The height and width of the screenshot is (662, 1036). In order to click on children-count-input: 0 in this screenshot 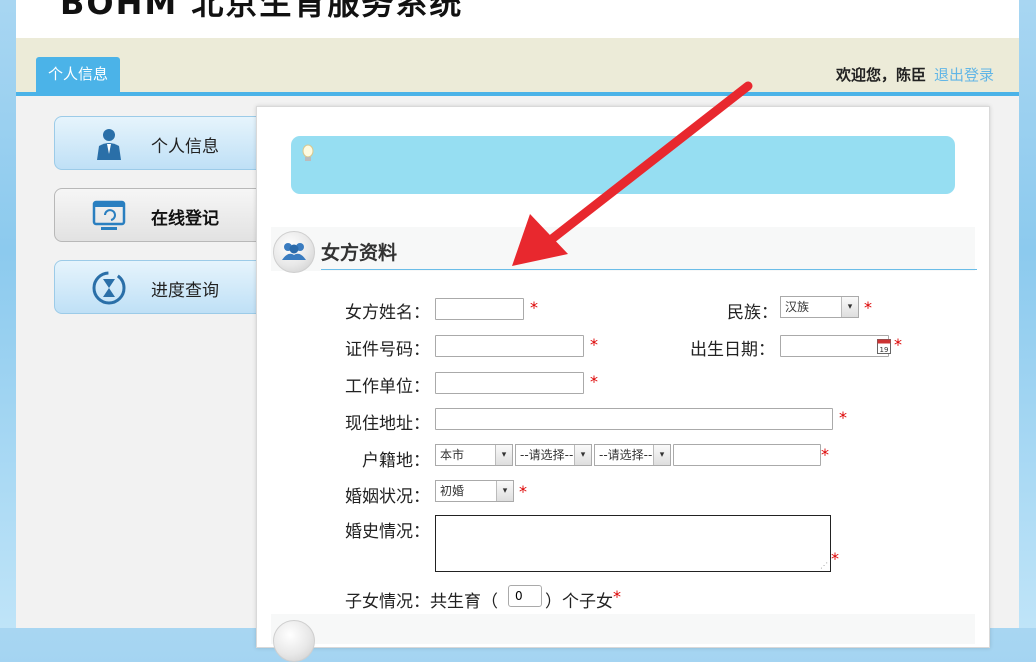, I will do `click(525, 596)`.